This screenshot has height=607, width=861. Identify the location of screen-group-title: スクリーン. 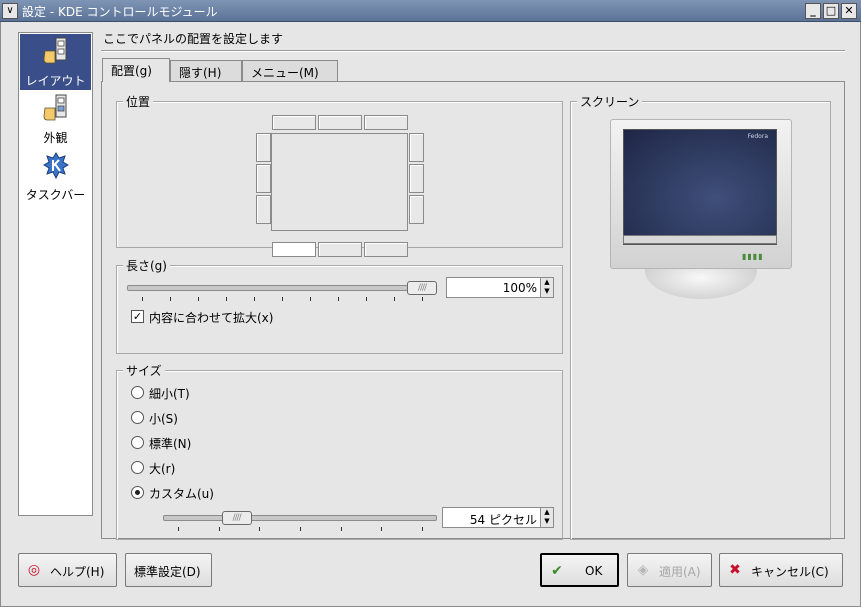
(610, 101).